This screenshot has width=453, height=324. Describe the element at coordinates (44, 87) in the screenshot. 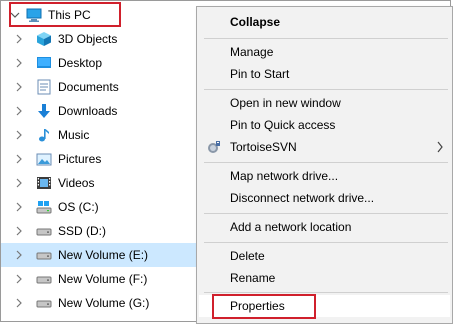

I see `documents-icon` at that location.